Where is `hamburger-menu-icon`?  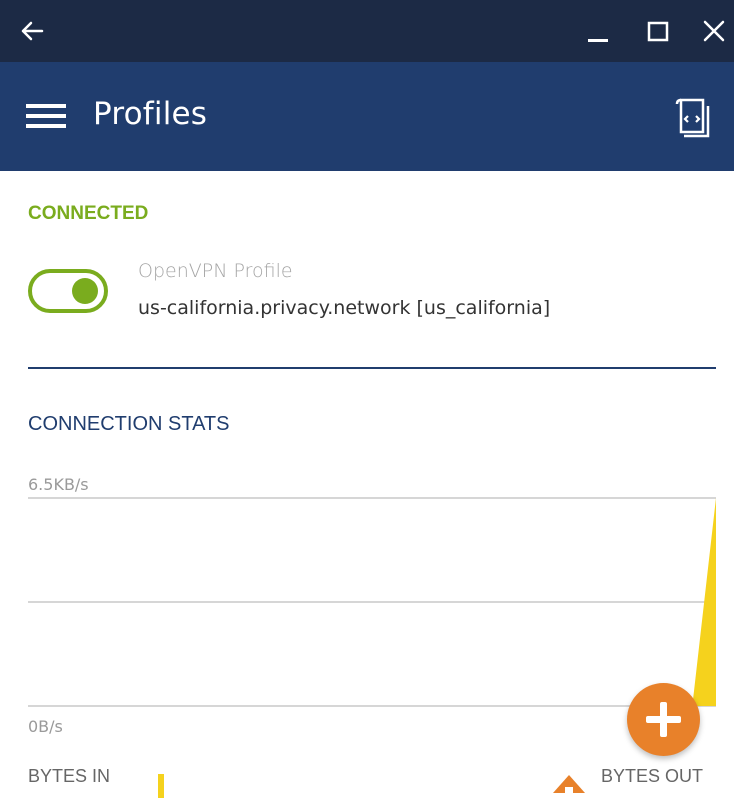 hamburger-menu-icon is located at coordinates (46, 116).